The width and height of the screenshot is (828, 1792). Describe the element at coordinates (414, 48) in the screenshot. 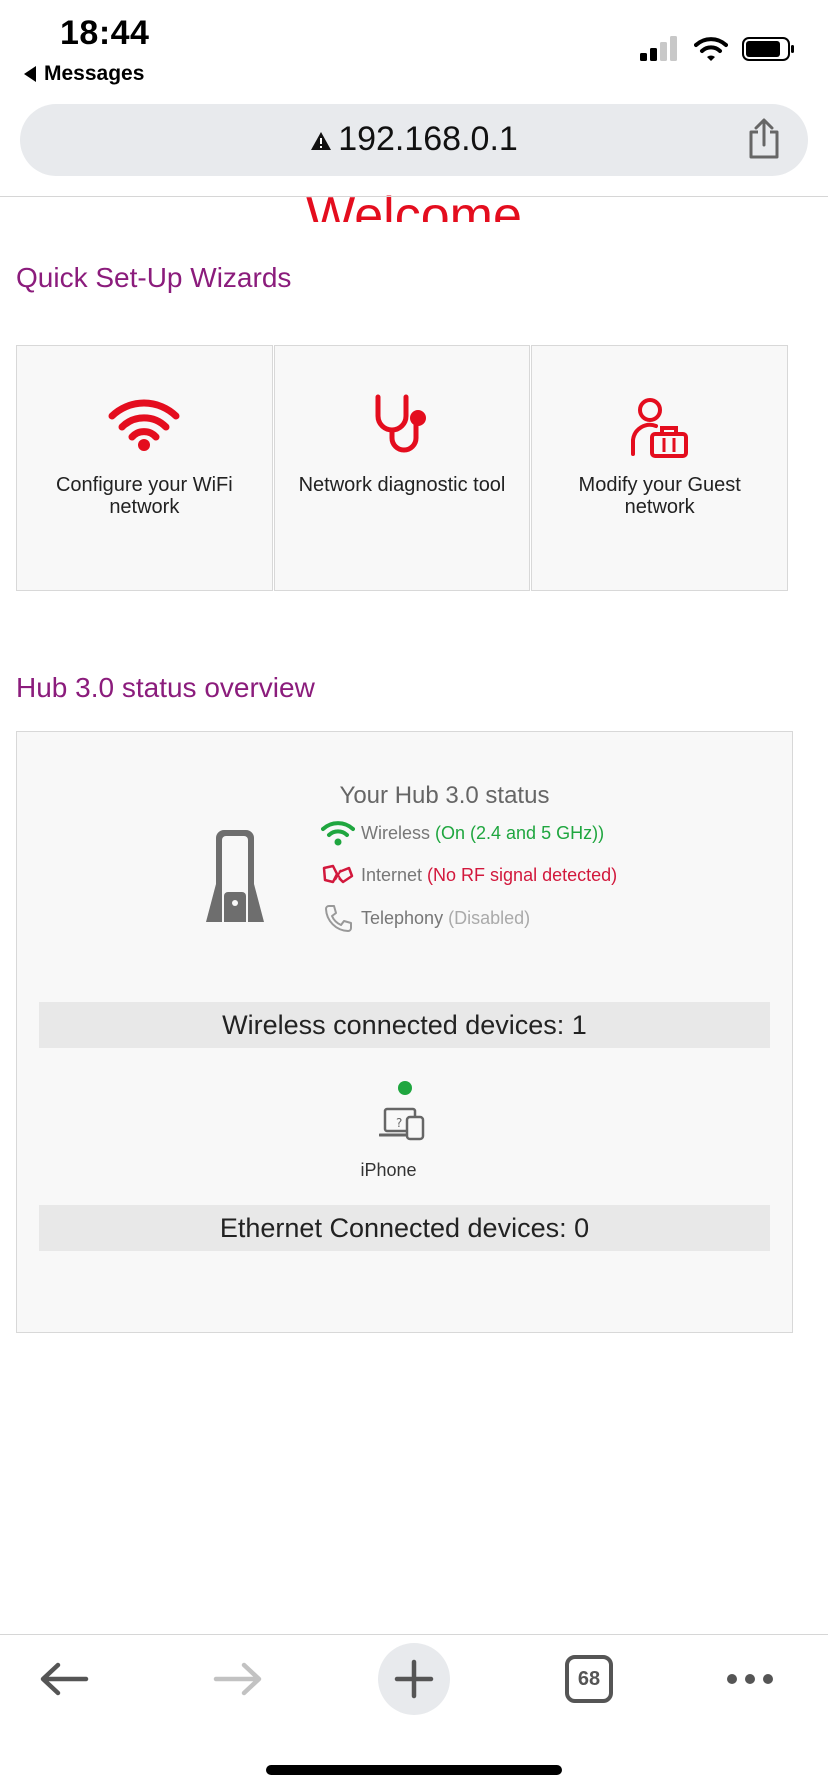

I see `status-bar: 18:44 Messages` at that location.